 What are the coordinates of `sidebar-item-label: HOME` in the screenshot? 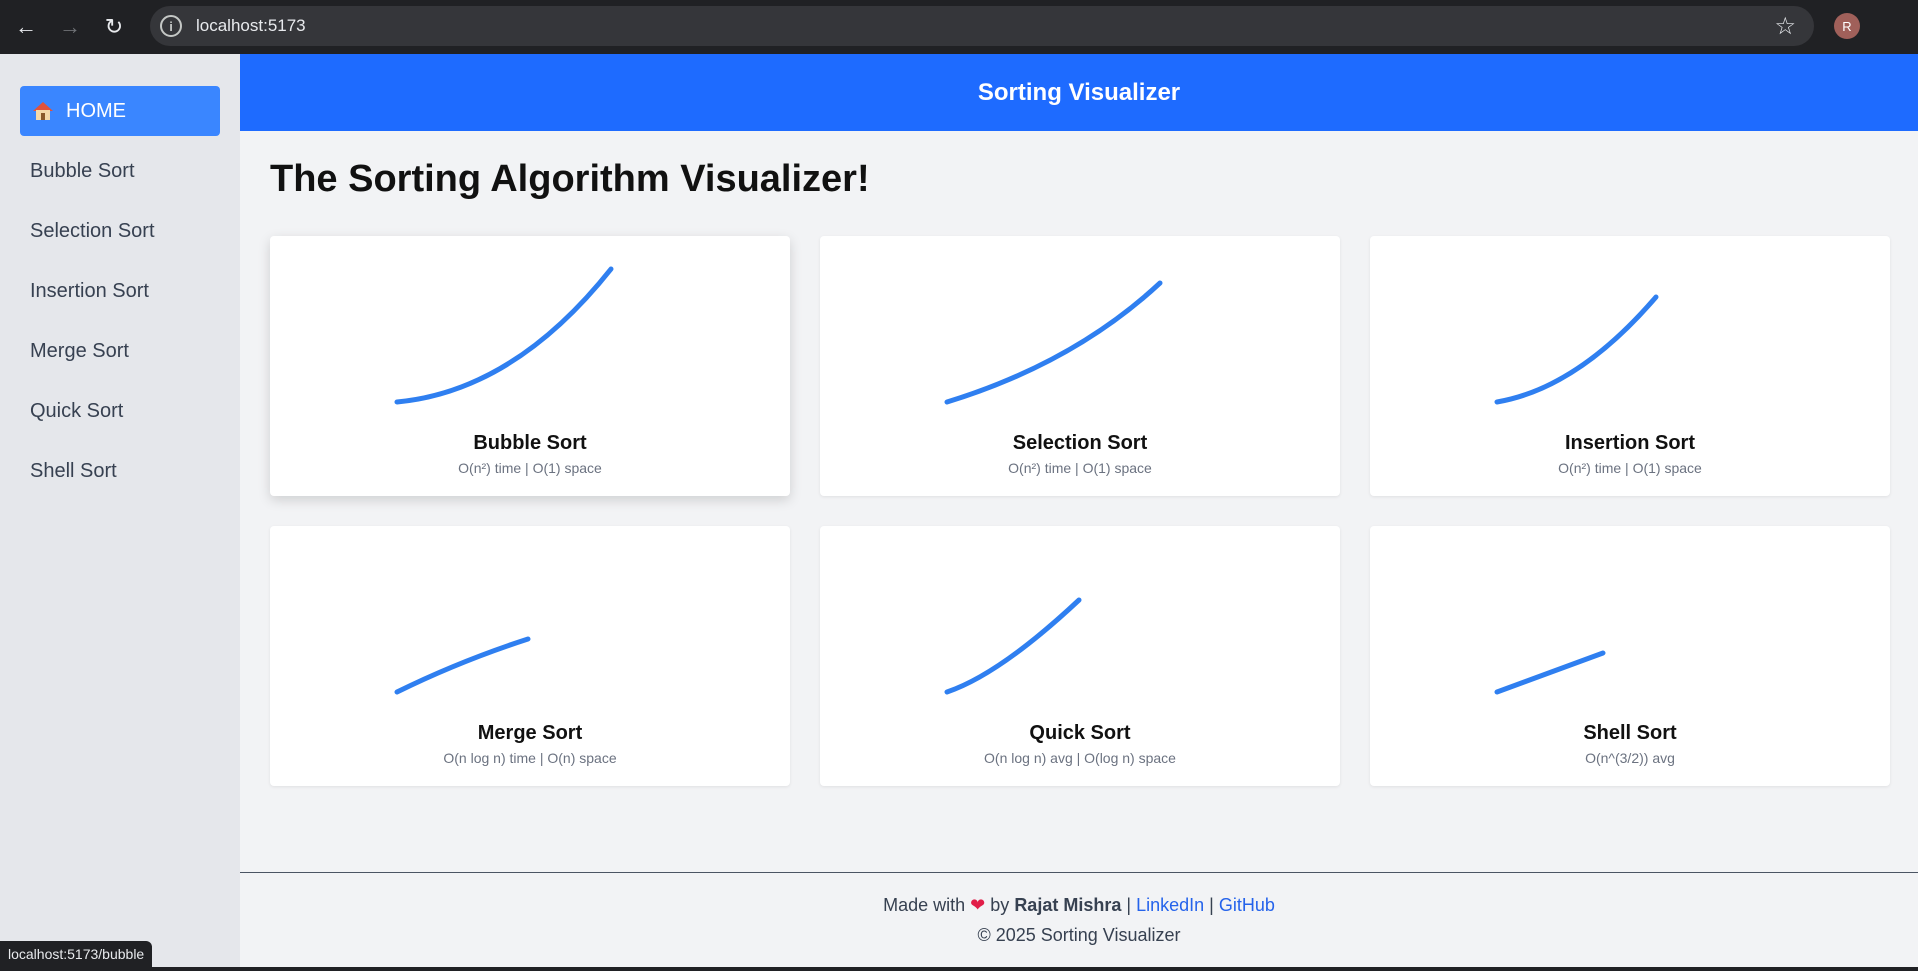 It's located at (96, 110).